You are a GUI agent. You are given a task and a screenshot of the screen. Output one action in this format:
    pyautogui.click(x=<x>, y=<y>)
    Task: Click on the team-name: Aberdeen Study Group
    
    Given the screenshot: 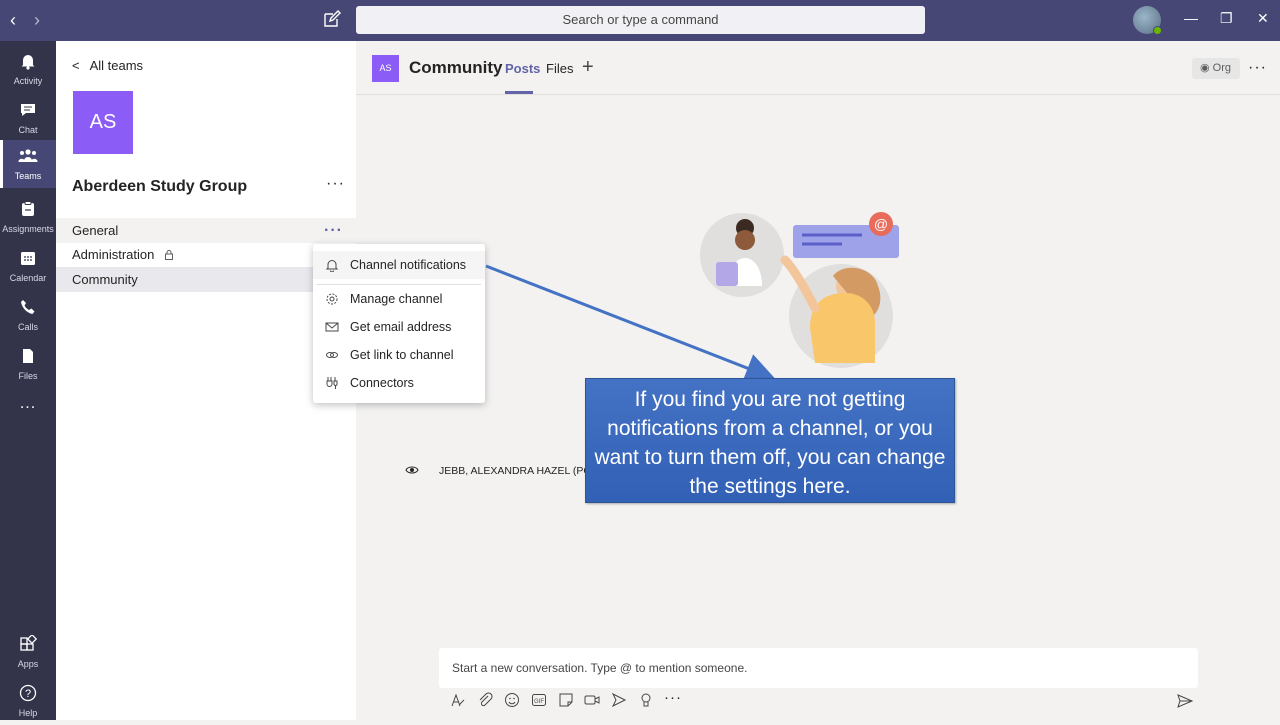 What is the action you would take?
    pyautogui.click(x=160, y=186)
    